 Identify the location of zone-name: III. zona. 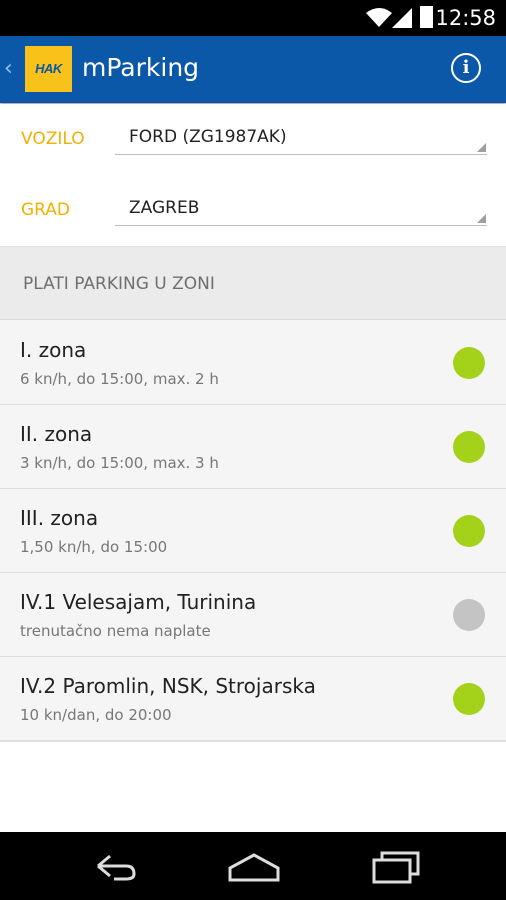
(59, 518).